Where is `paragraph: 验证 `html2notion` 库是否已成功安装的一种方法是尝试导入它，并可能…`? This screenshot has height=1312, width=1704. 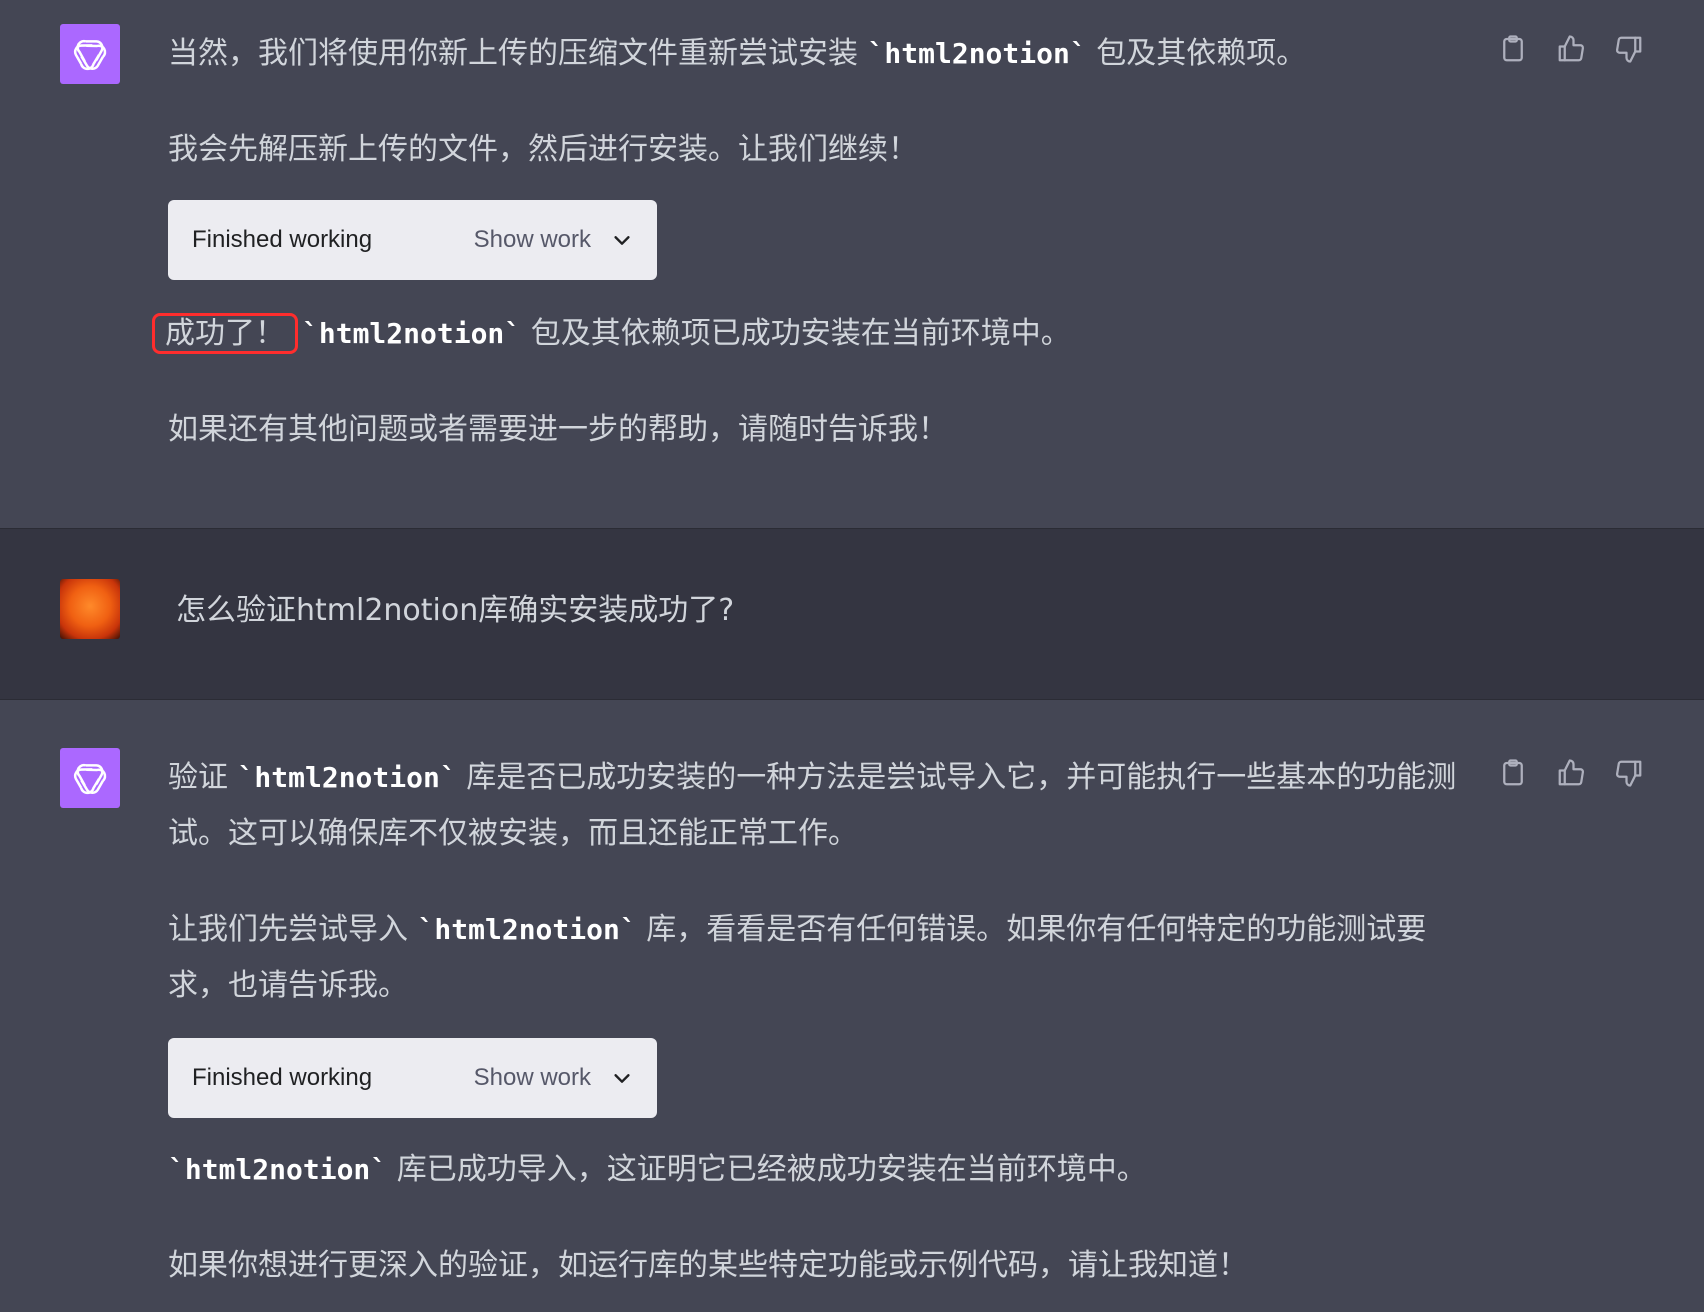
paragraph: 验证 `html2notion` 库是否已成功安装的一种方法是尝试导入它，并可能… is located at coordinates (812, 805).